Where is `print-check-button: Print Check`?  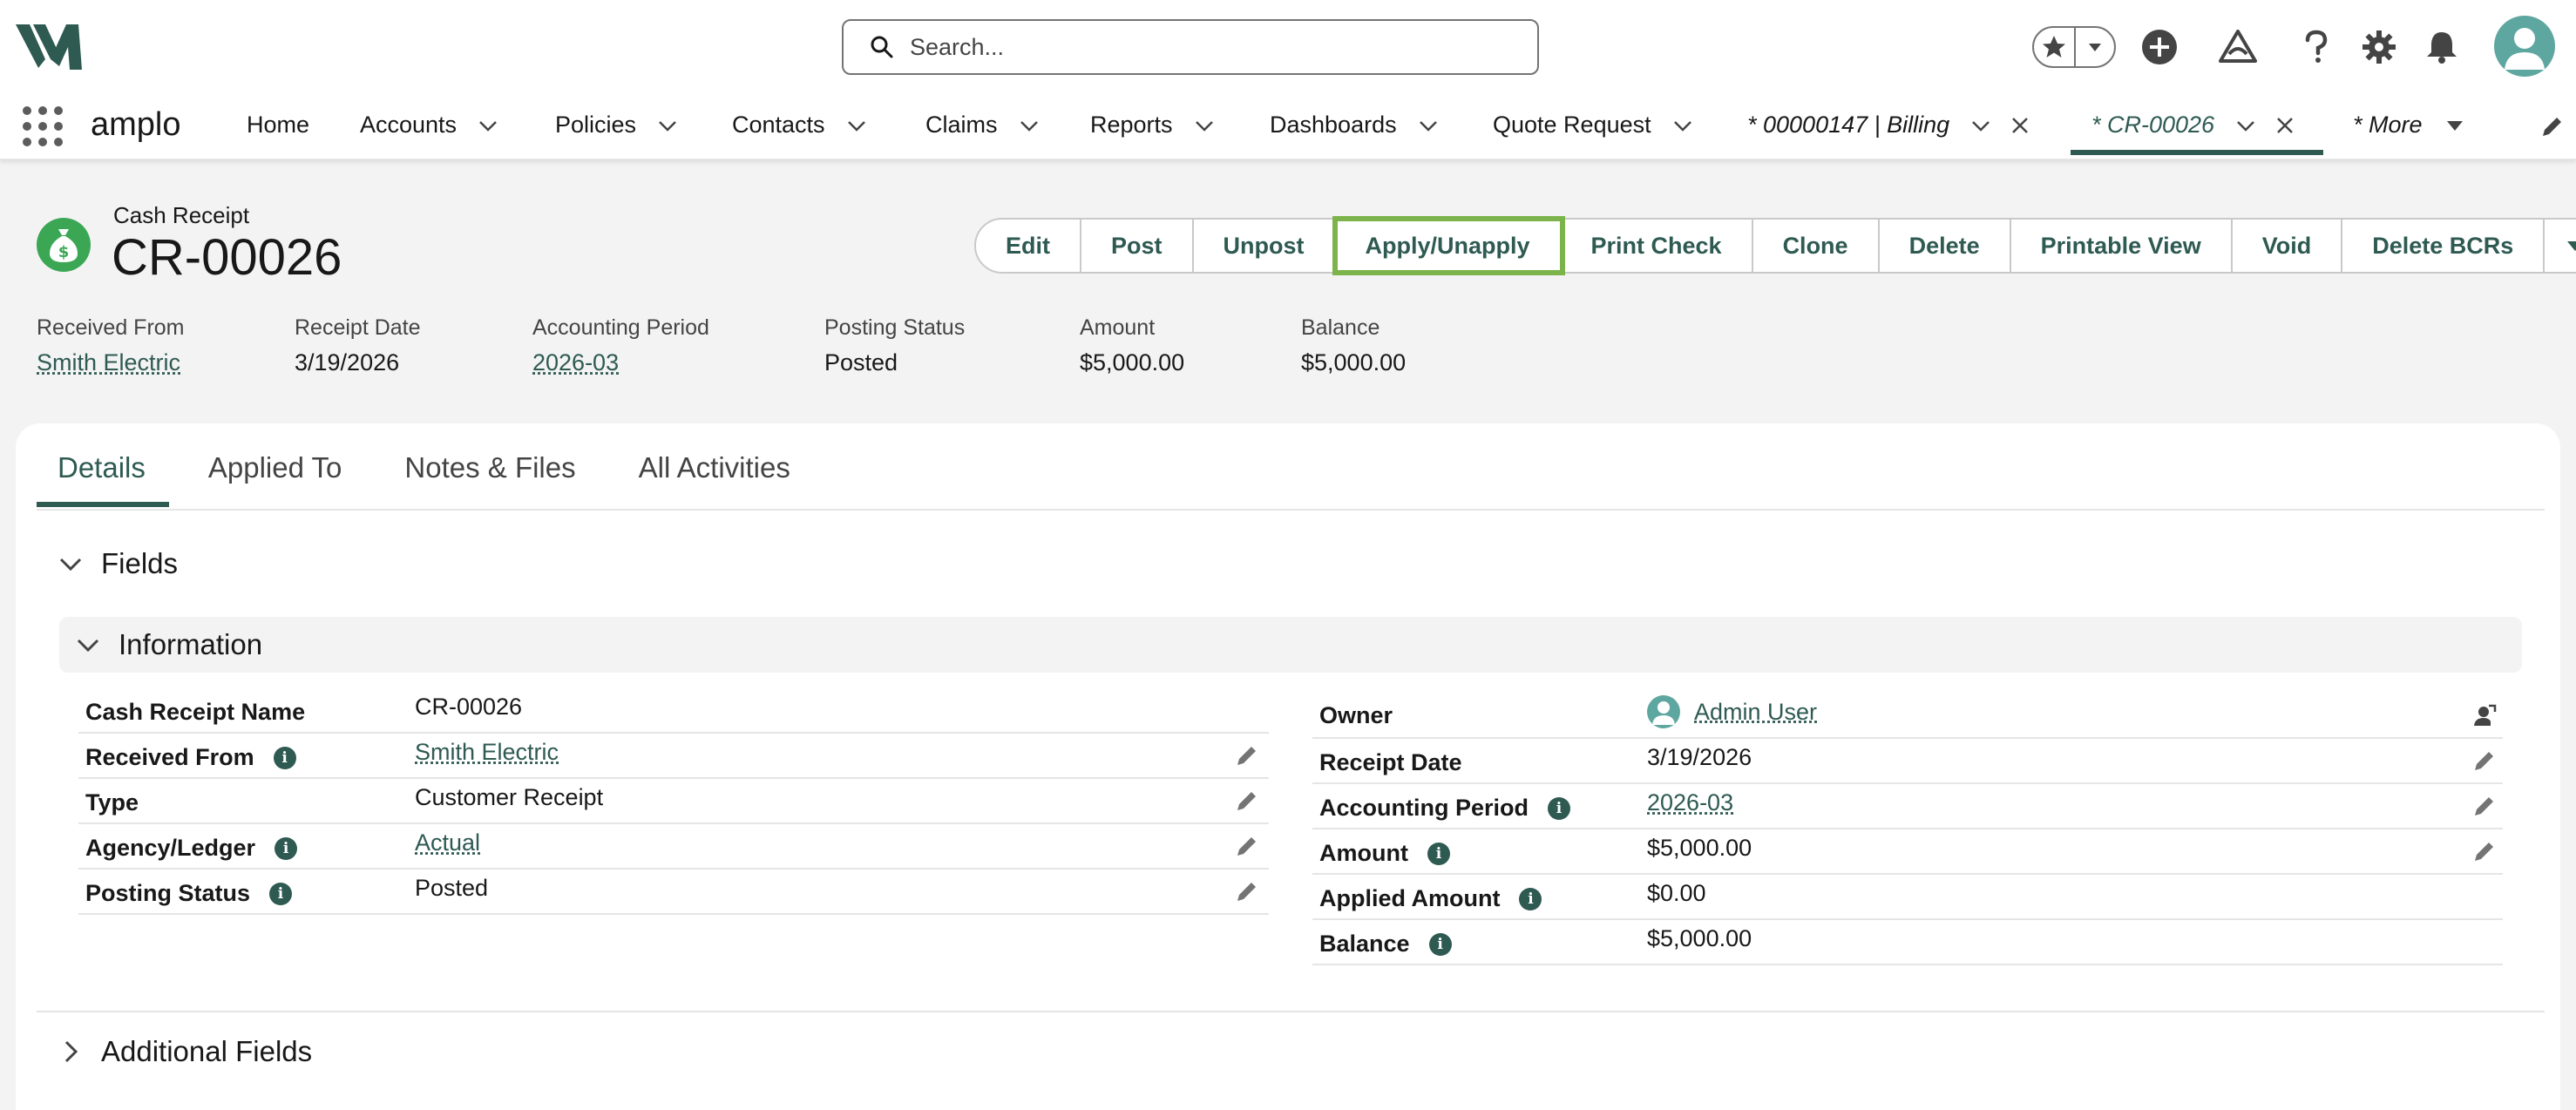 print-check-button: Print Check is located at coordinates (1658, 246).